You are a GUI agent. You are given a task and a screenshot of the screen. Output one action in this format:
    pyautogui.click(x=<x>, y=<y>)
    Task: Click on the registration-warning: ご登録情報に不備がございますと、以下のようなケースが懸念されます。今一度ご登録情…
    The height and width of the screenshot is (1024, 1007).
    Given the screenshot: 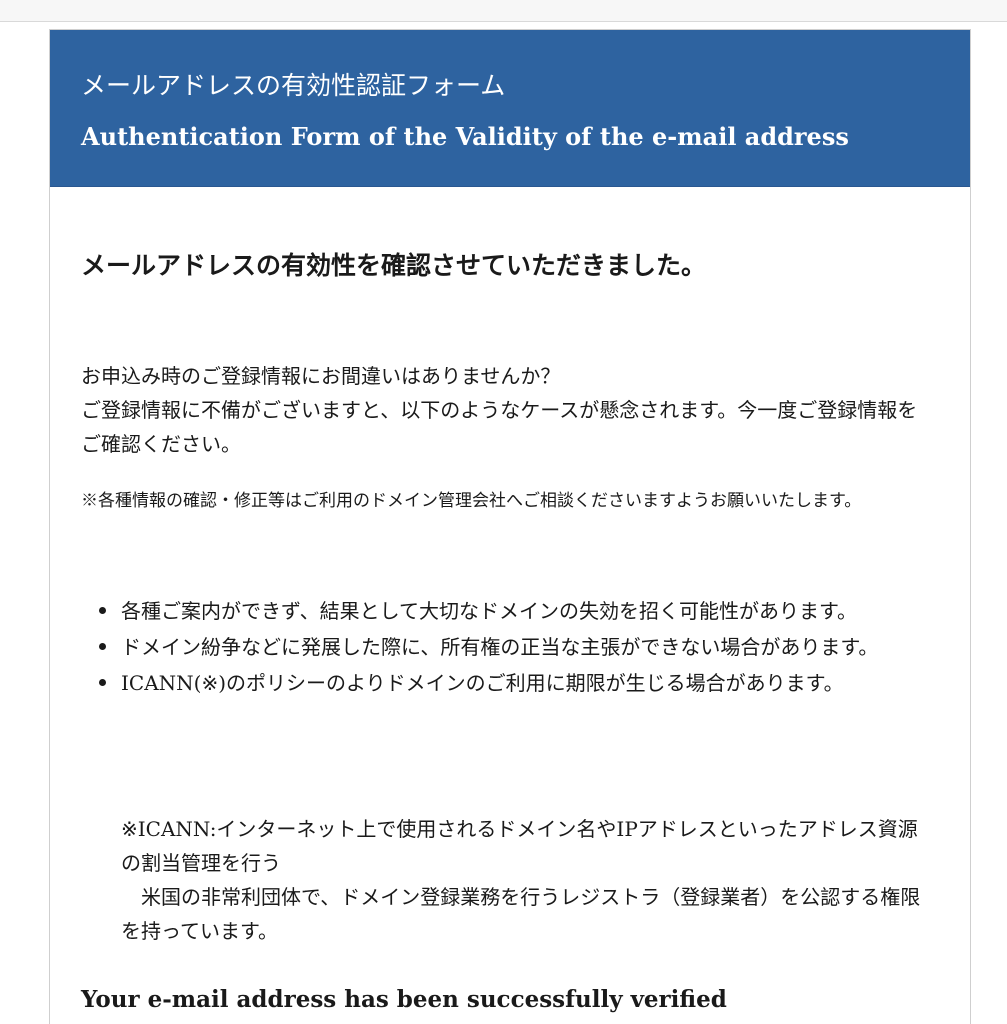 What is the action you would take?
    pyautogui.click(x=499, y=427)
    